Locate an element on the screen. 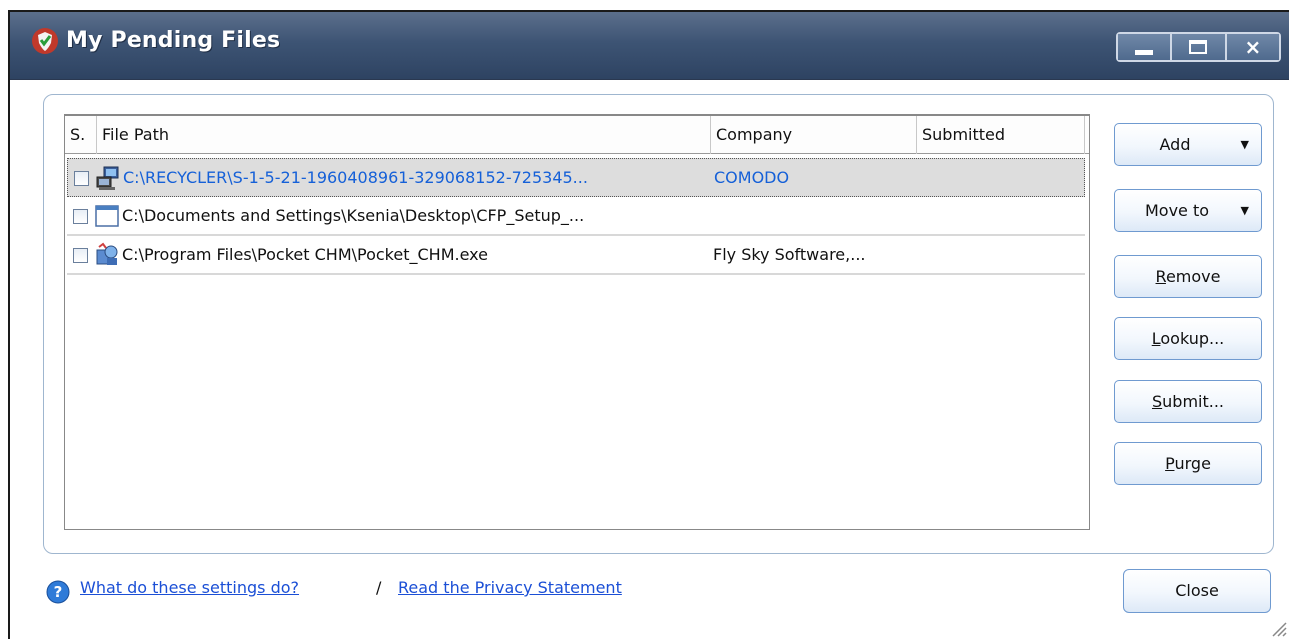 Image resolution: width=1289 pixels, height=639 pixels. row-company: COMODO is located at coordinates (752, 177).